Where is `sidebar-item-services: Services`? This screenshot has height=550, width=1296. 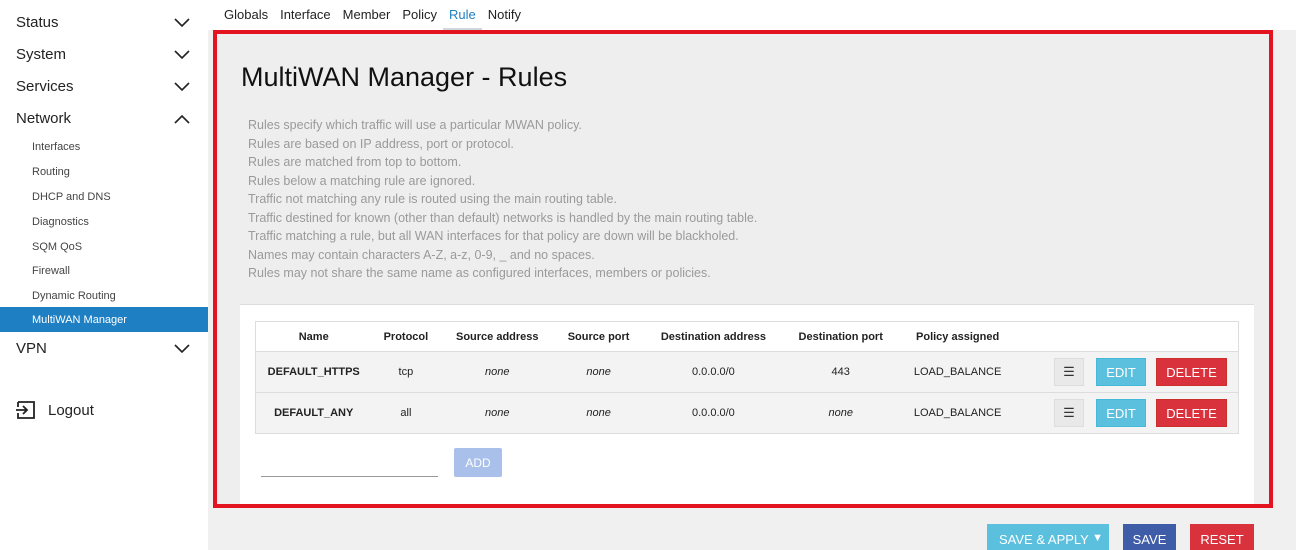
sidebar-item-services: Services is located at coordinates (104, 86).